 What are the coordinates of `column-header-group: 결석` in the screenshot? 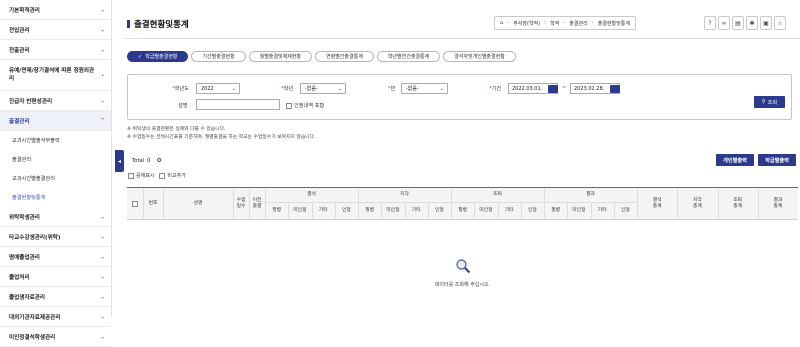 It's located at (311, 195).